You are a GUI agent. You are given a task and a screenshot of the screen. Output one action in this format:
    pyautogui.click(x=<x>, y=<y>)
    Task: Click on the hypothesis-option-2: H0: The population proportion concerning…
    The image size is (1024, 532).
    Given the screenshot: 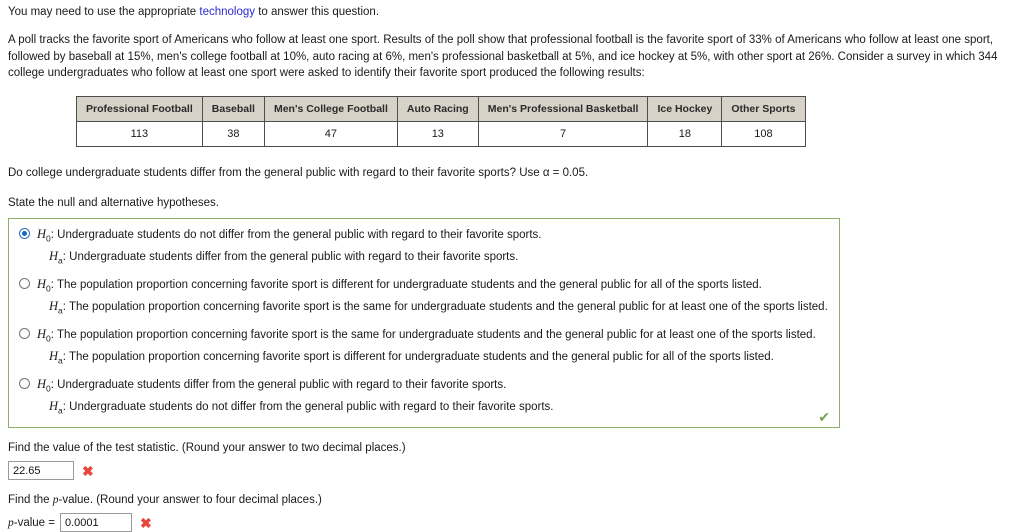 What is the action you would take?
    pyautogui.click(x=424, y=297)
    